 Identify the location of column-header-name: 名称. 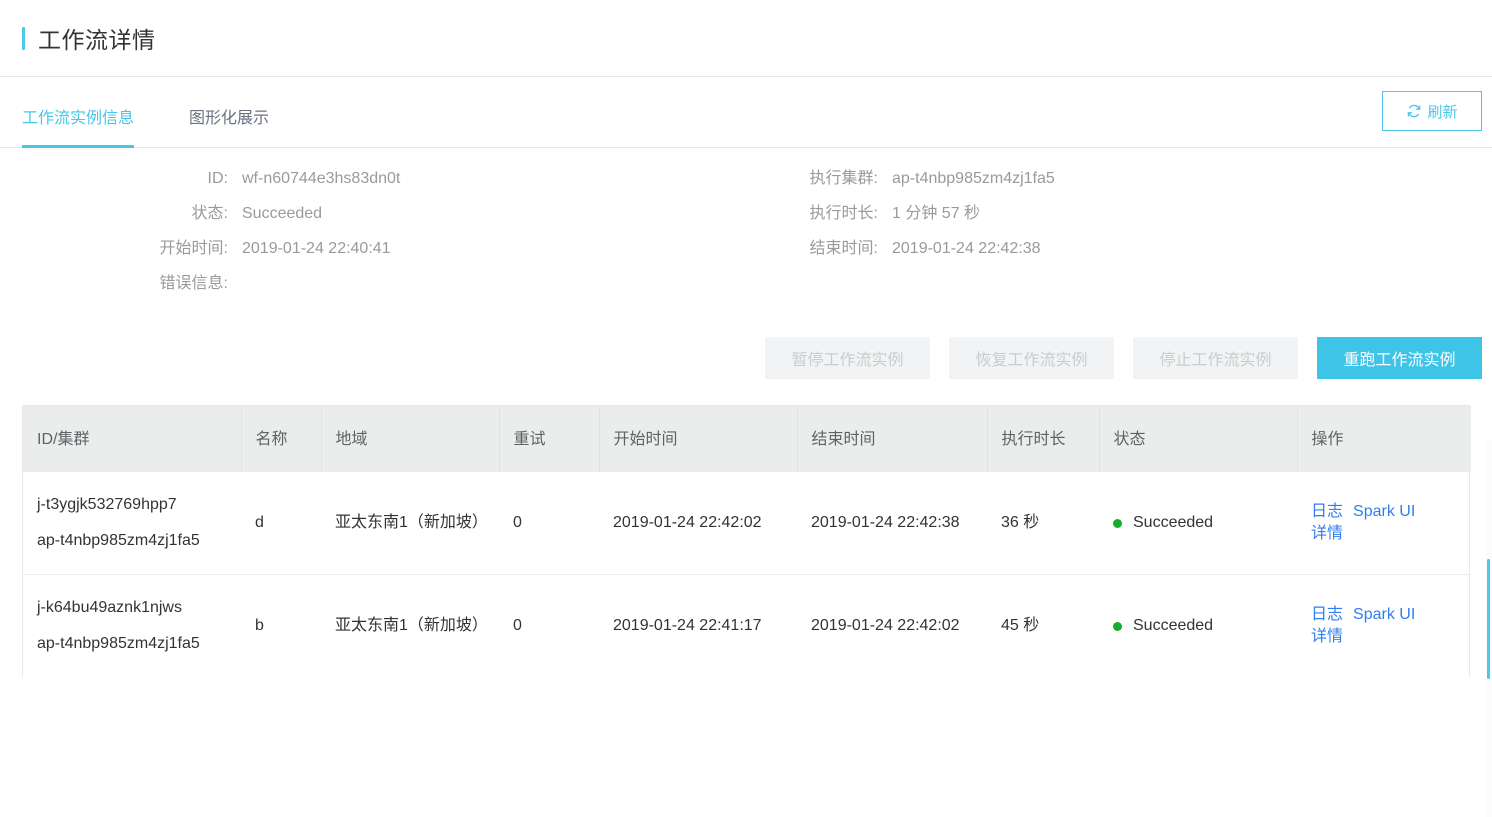
(281, 439).